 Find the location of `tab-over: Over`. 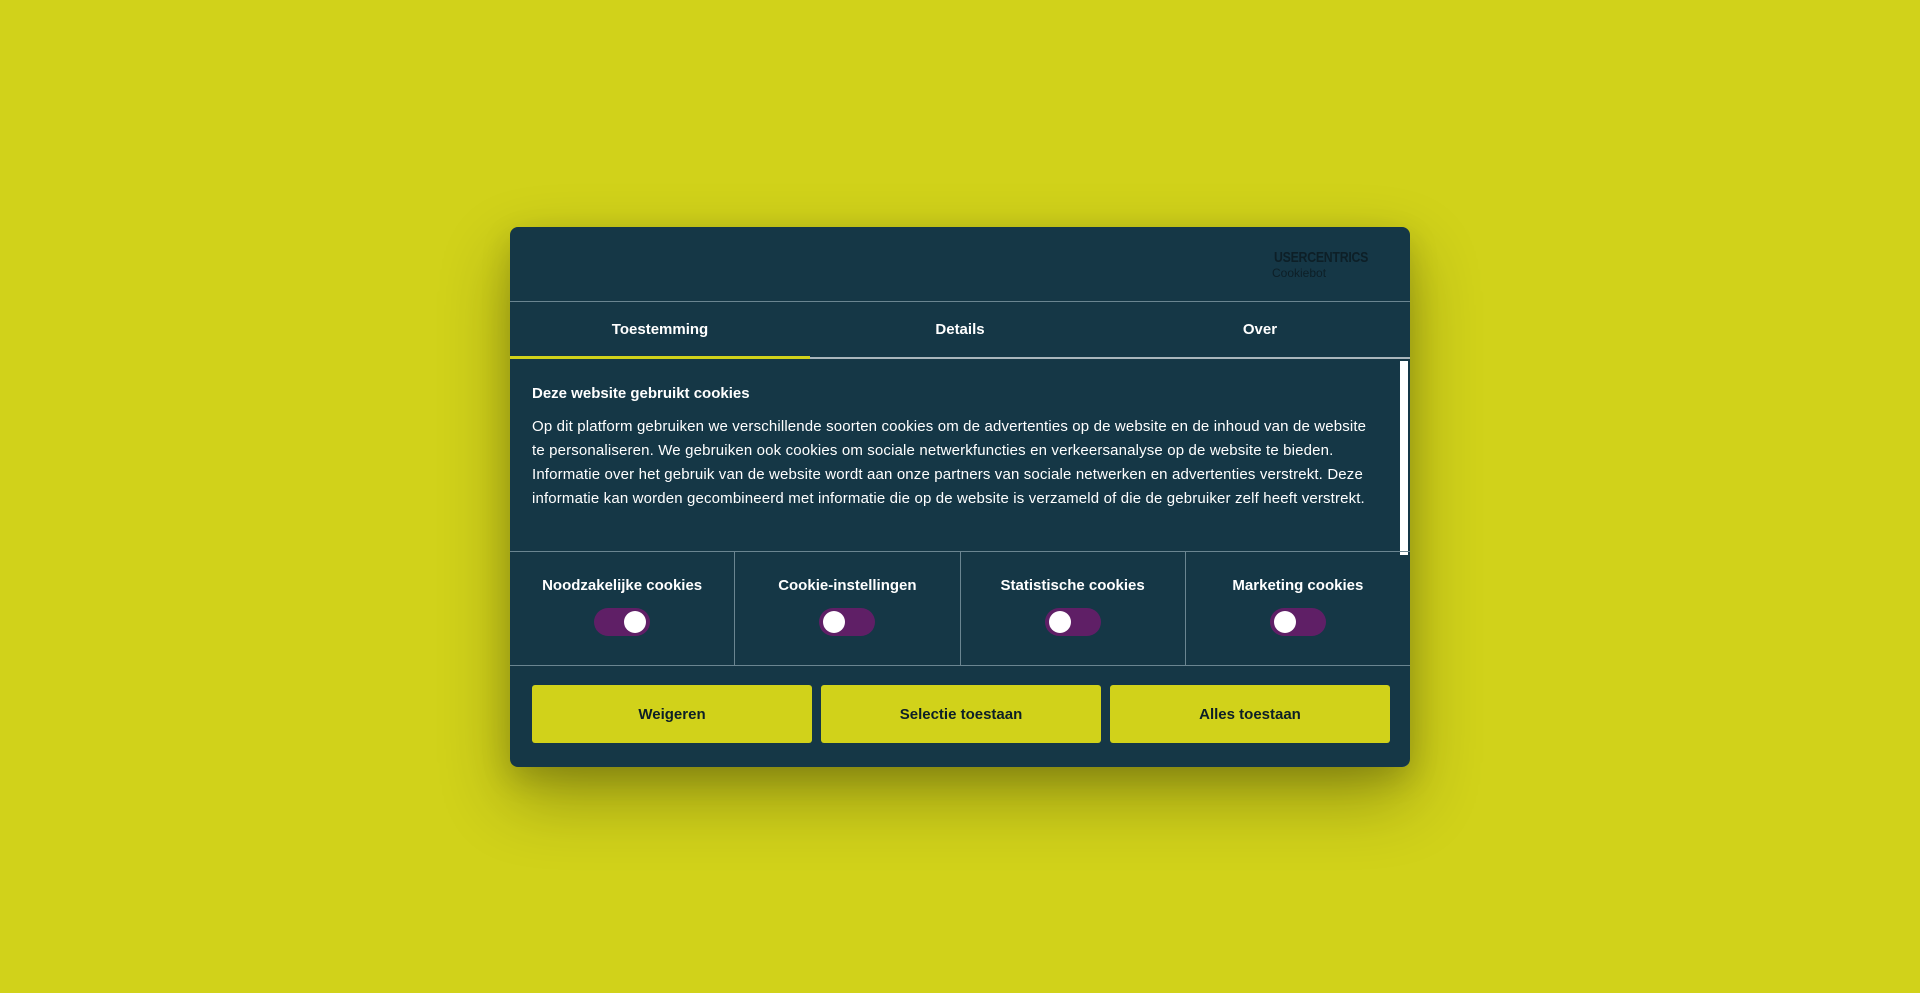

tab-over: Over is located at coordinates (1260, 329).